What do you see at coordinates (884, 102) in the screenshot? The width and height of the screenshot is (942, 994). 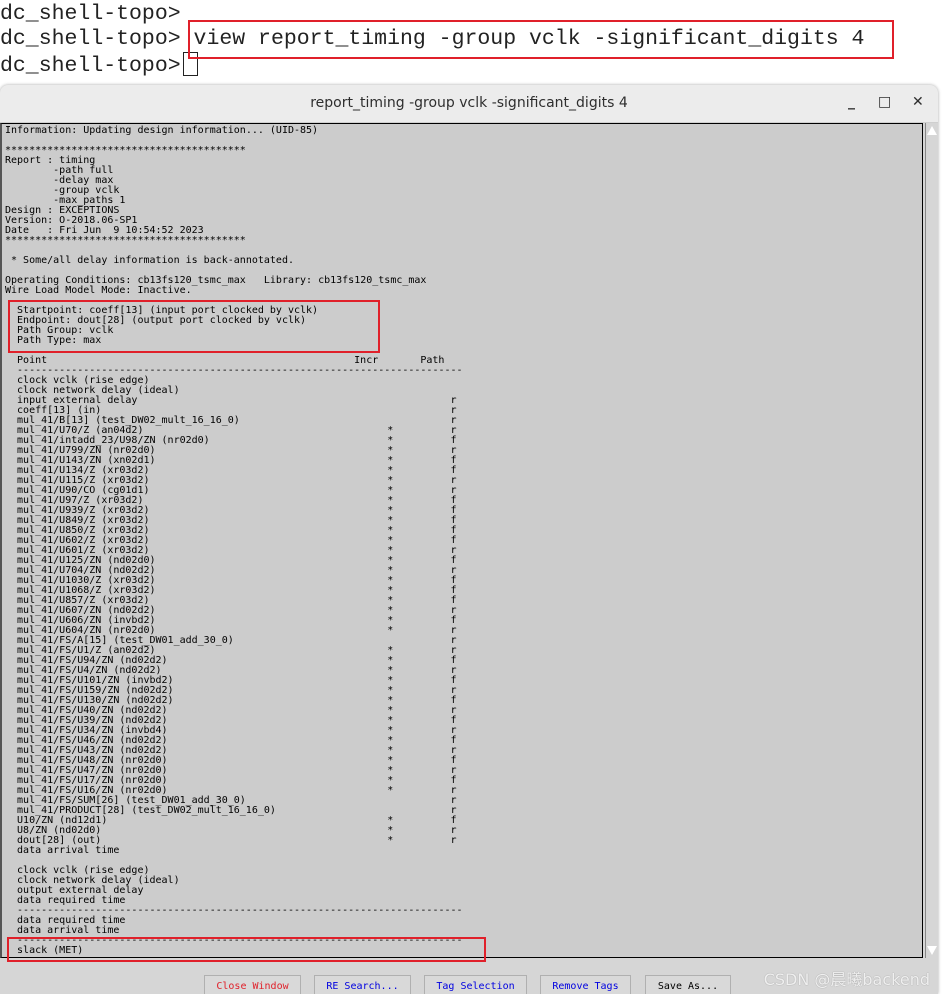 I see `maximize-button: □` at bounding box center [884, 102].